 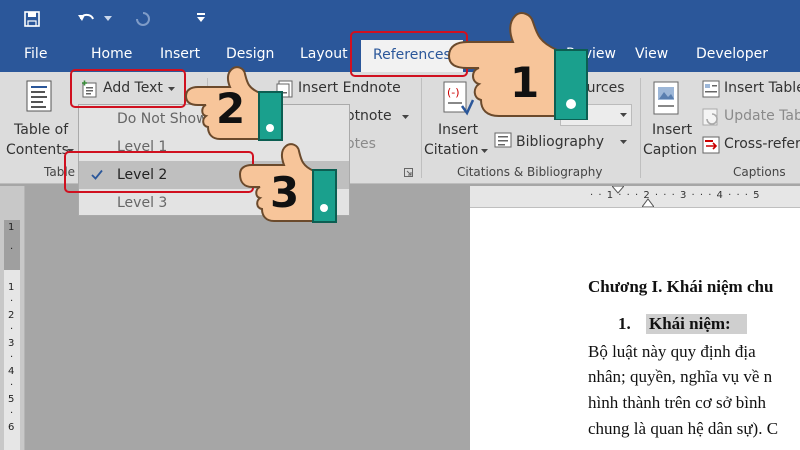 I want to click on tab-file: File, so click(x=35, y=54).